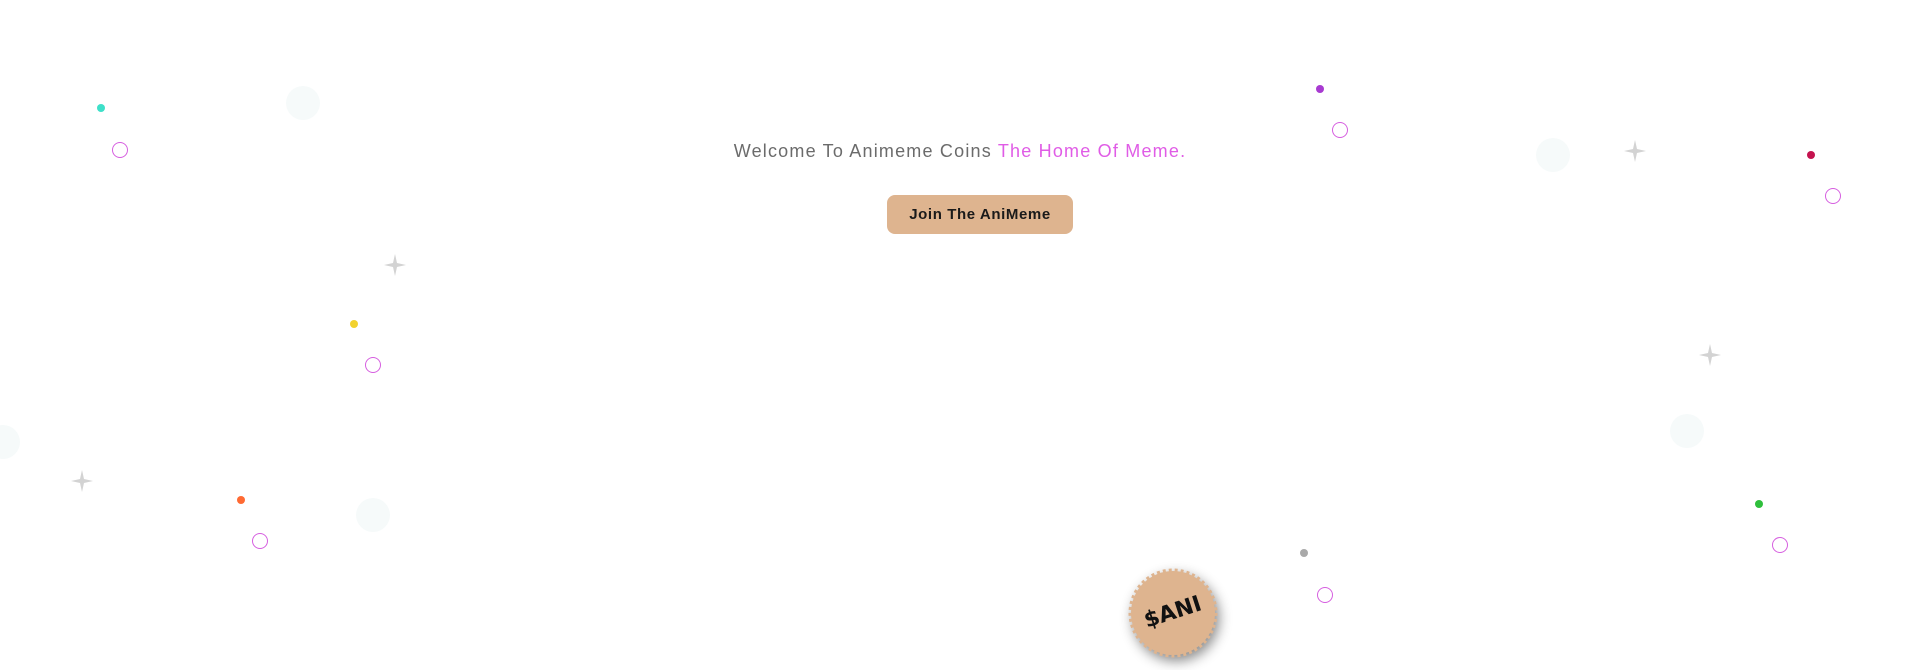 This screenshot has height=670, width=1920. Describe the element at coordinates (980, 214) in the screenshot. I see `join-animeme-button: Join The AniMeme` at that location.